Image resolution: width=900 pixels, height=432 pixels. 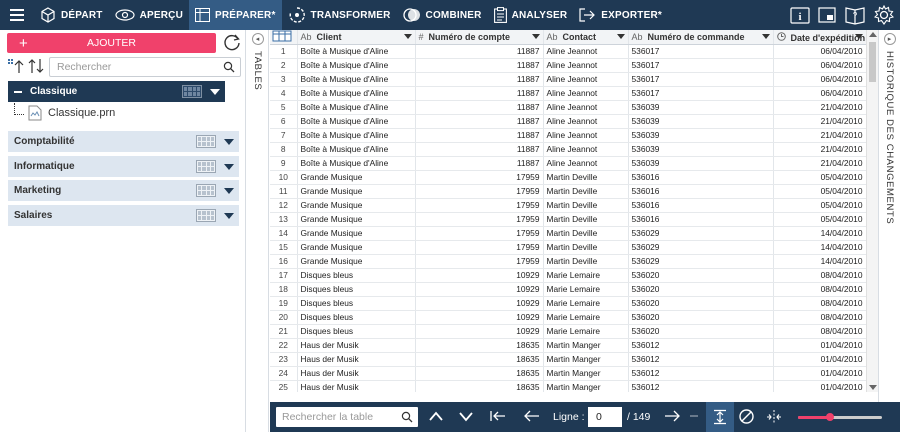 What do you see at coordinates (123, 141) in the screenshot?
I see `group-comptabilite: Comptabilité` at bounding box center [123, 141].